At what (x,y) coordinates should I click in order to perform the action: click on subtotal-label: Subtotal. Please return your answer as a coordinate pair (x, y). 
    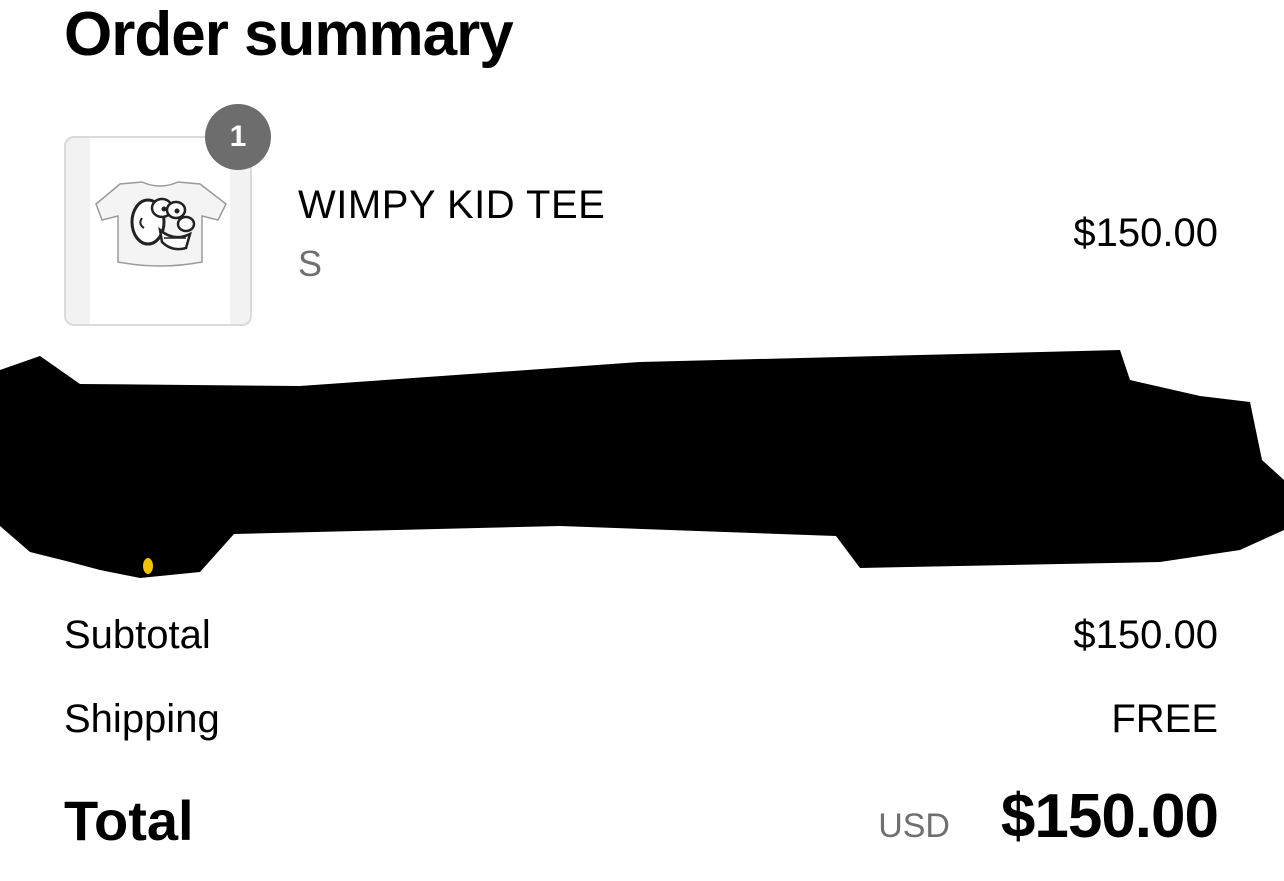
    Looking at the image, I should click on (137, 635).